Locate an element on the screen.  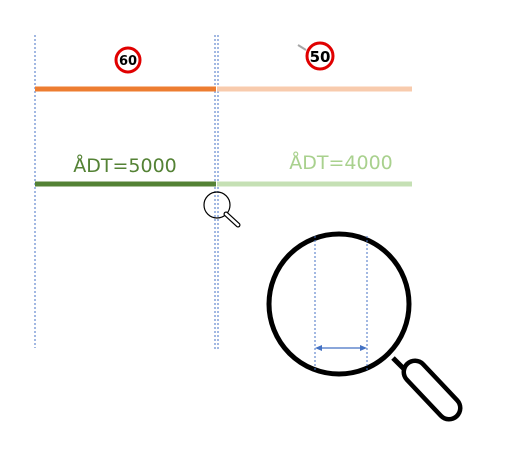
speed-sign-60: 60 is located at coordinates (128, 60).